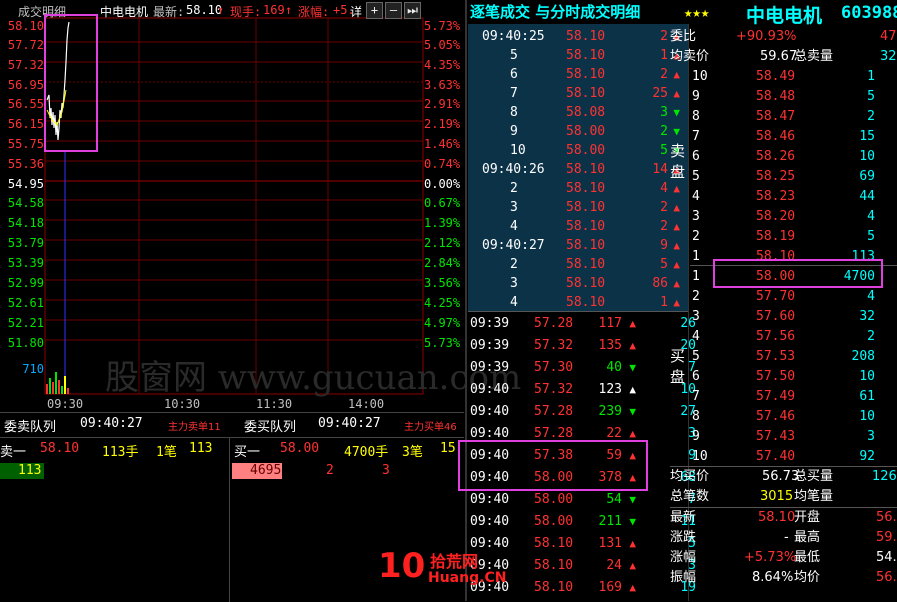  What do you see at coordinates (586, 131) in the screenshot?
I see `tick-price: 58.00` at bounding box center [586, 131].